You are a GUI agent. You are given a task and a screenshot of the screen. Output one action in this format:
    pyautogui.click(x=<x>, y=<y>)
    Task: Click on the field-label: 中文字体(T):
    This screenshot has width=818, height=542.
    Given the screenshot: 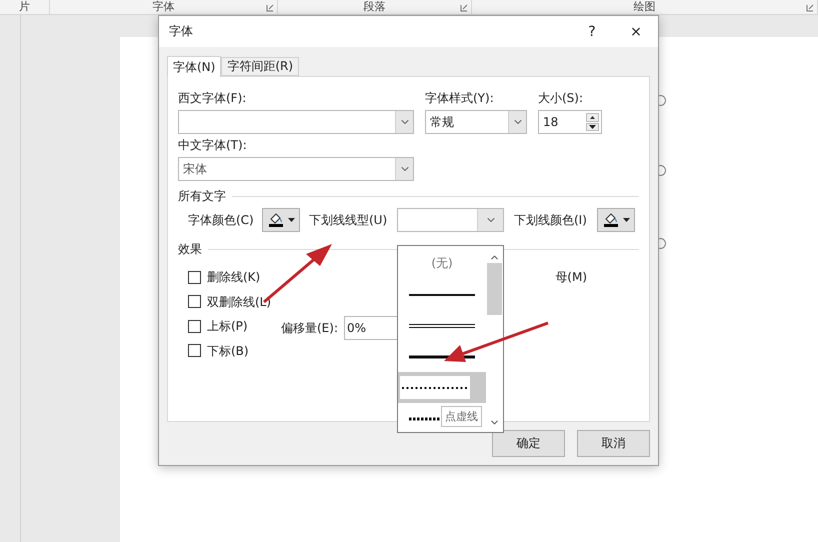 What is the action you would take?
    pyautogui.click(x=213, y=145)
    